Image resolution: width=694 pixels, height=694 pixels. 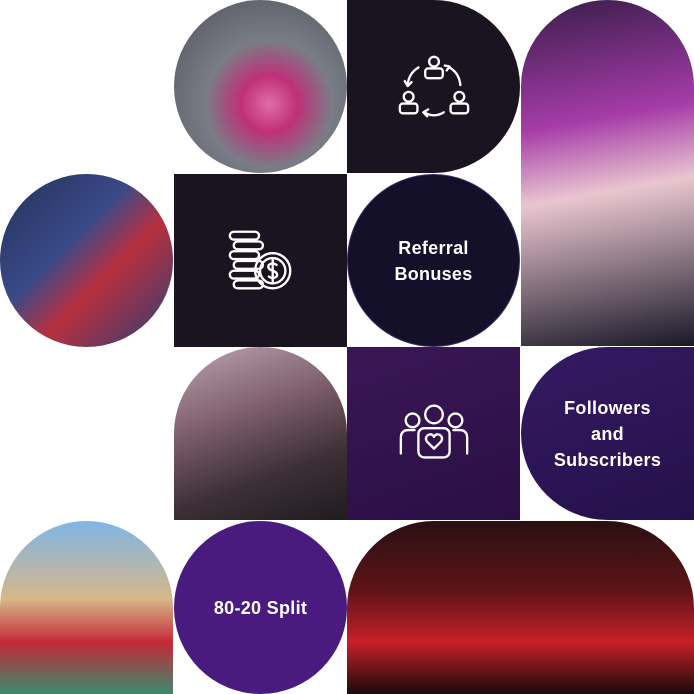 I want to click on followers-label-line2: and, so click(x=607, y=433).